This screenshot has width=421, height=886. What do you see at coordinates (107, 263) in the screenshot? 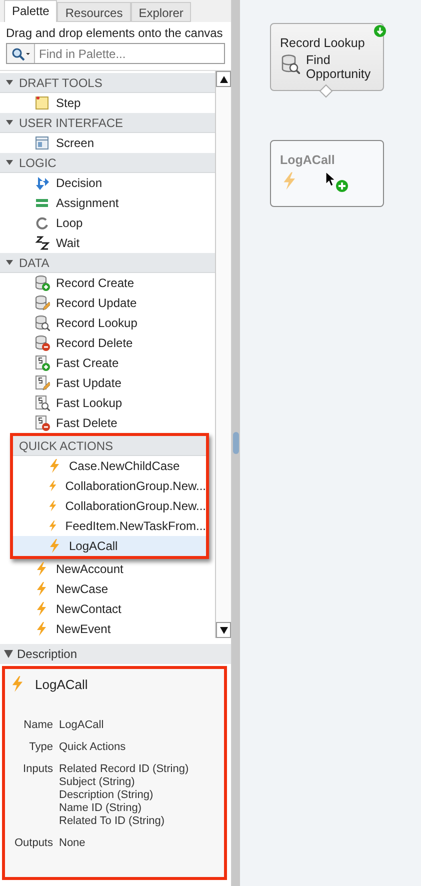
I see `section-header: DATA` at bounding box center [107, 263].